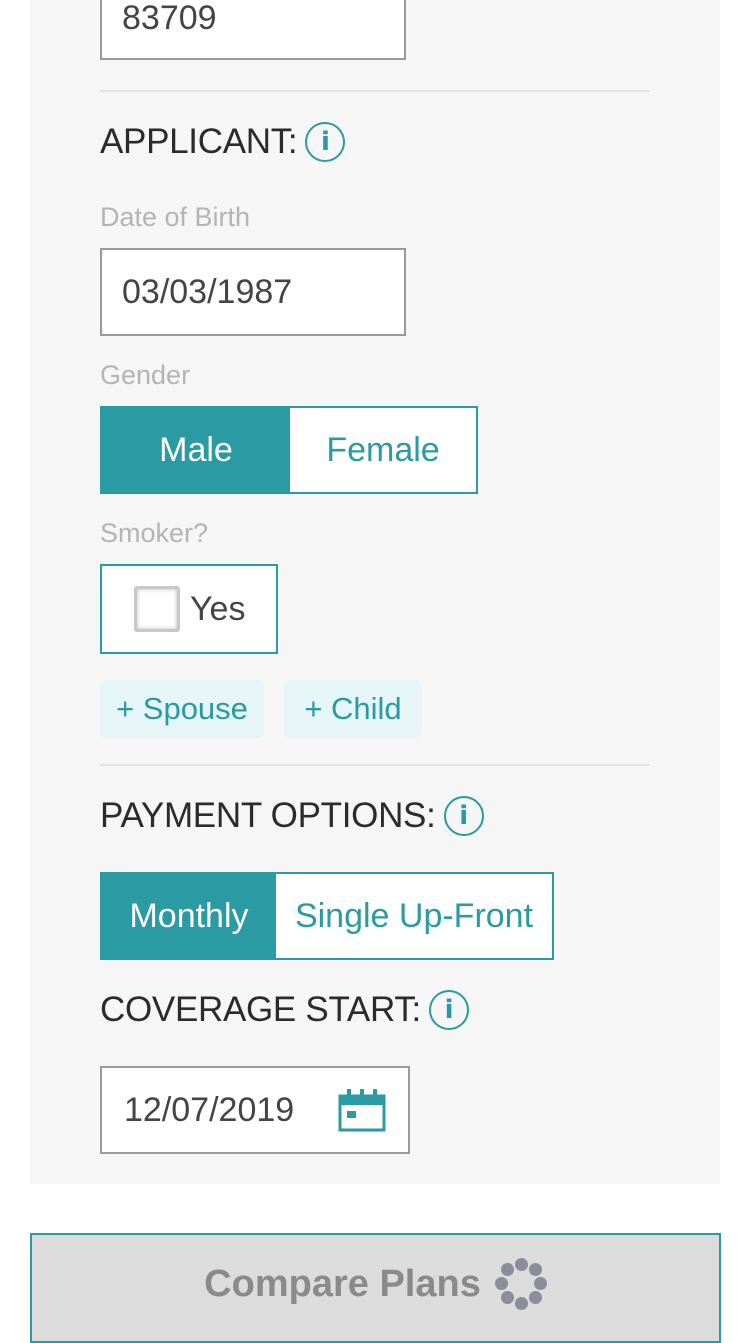  Describe the element at coordinates (189, 916) in the screenshot. I see `payment-monthly-option: Monthly` at that location.